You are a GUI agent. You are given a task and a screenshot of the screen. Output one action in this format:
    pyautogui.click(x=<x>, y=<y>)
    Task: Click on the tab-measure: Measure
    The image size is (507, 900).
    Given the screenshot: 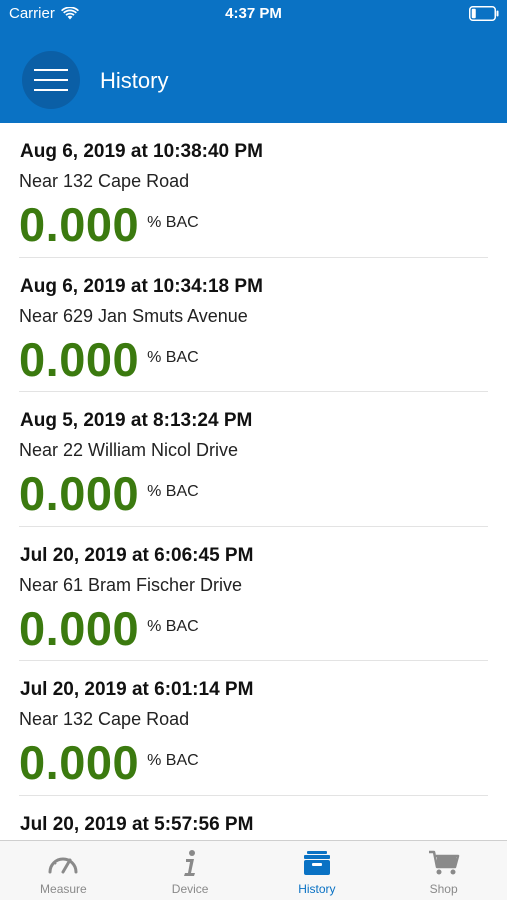 What is the action you would take?
    pyautogui.click(x=63, y=870)
    